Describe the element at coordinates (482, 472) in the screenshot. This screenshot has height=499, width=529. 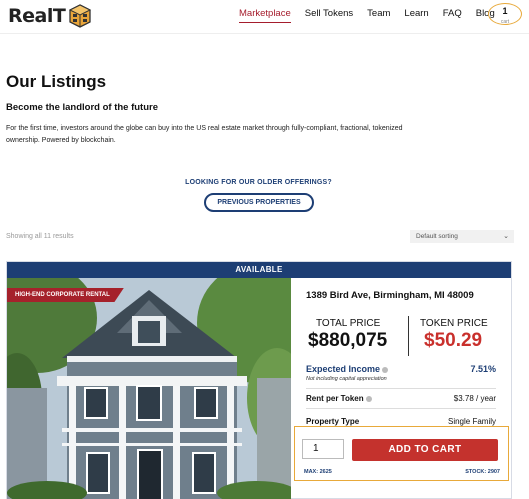
I see `stock-count: STOCK: 2907` at that location.